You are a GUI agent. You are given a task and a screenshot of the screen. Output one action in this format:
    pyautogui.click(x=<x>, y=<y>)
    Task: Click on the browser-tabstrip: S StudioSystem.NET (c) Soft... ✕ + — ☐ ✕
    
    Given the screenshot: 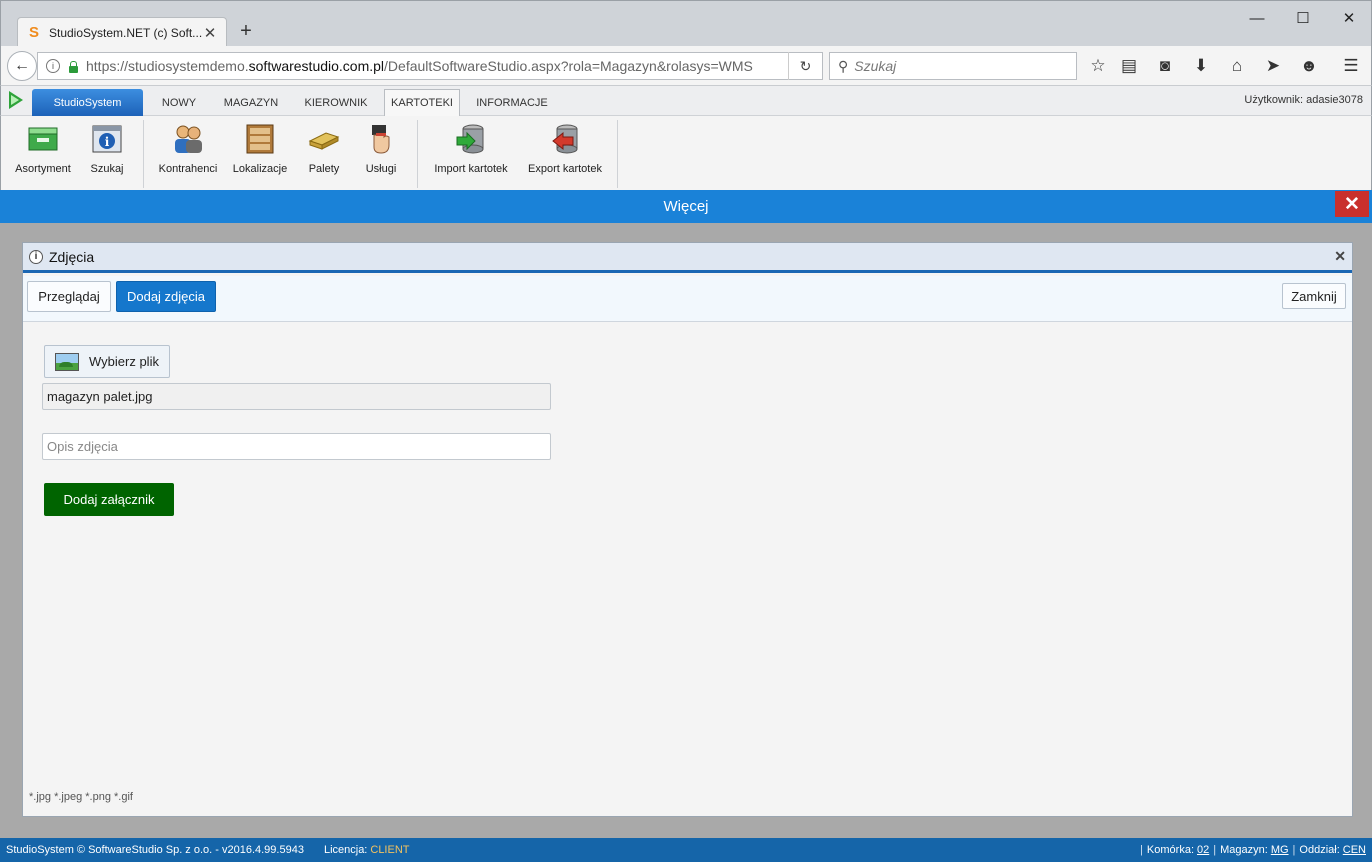 What is the action you would take?
    pyautogui.click(x=686, y=23)
    